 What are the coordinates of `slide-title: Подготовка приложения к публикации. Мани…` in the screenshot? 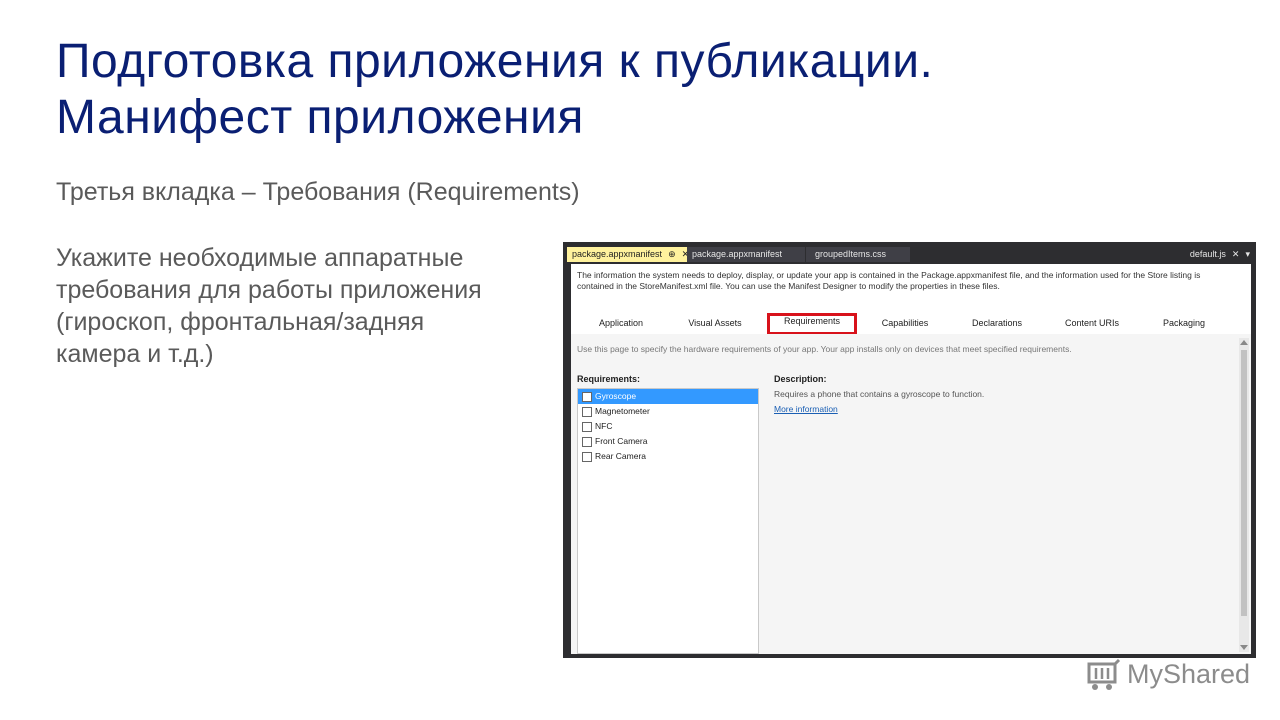 It's located at (646, 90).